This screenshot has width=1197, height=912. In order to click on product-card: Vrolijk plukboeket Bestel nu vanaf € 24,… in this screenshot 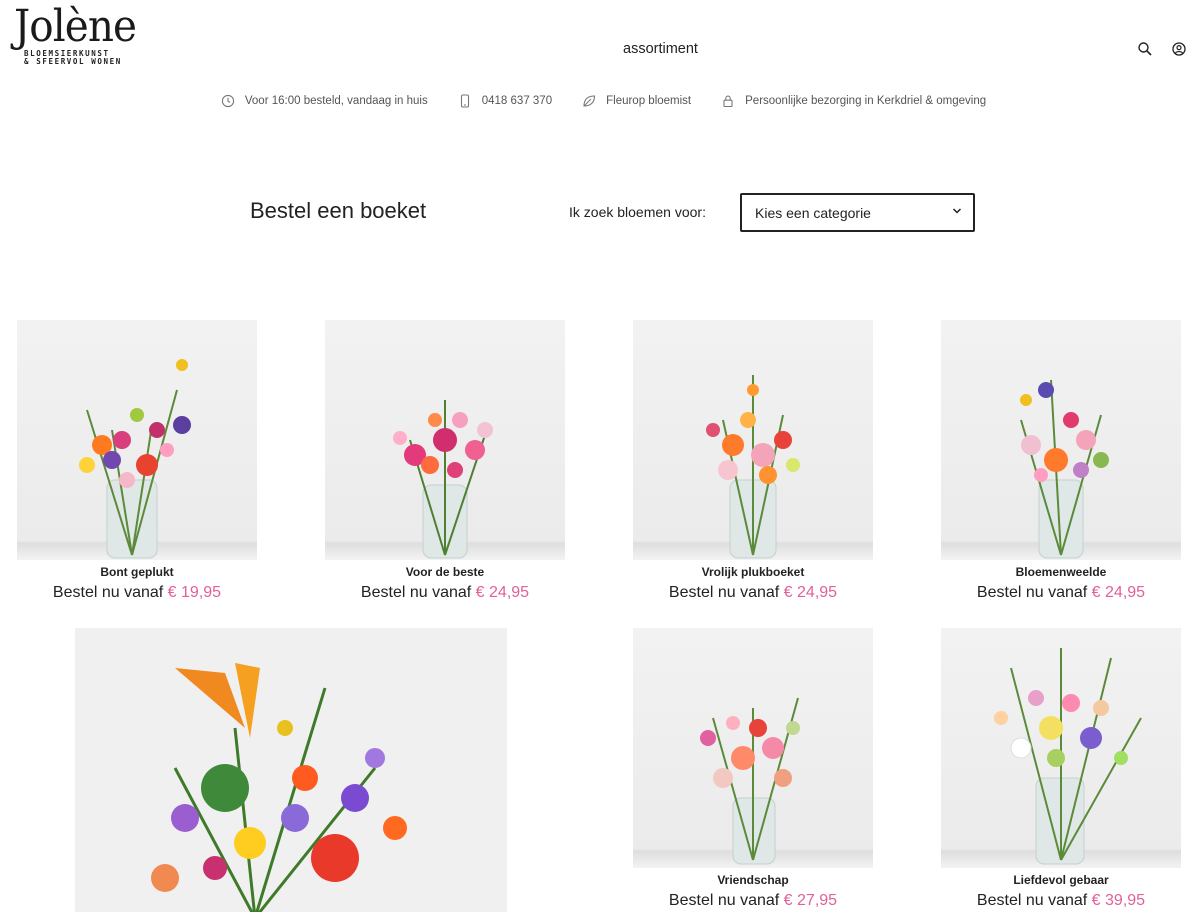, I will do `click(753, 461)`.